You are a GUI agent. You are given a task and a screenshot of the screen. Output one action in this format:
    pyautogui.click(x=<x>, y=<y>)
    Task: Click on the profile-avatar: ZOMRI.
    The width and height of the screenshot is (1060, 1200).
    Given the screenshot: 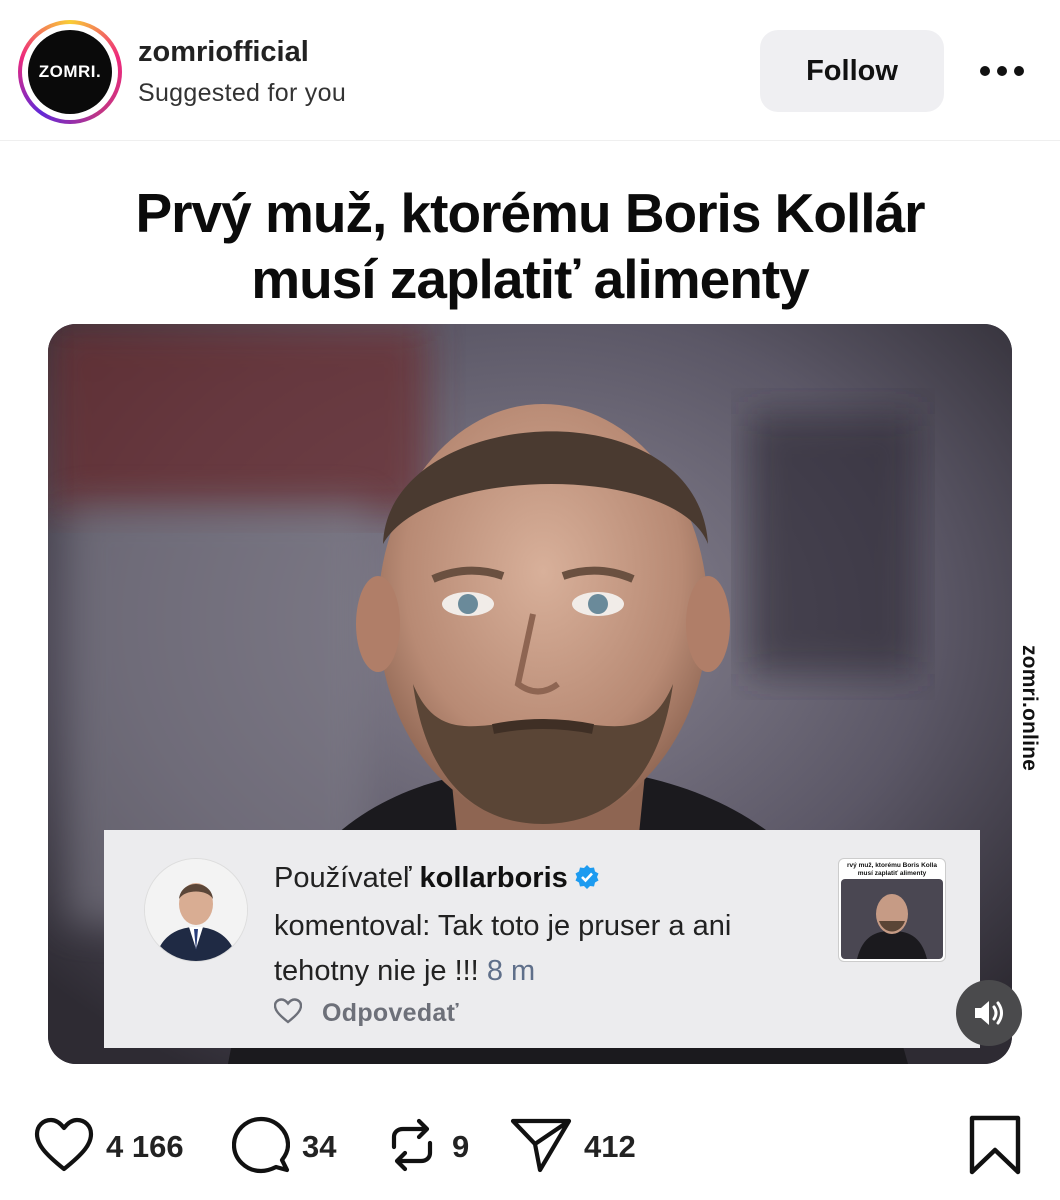 What is the action you would take?
    pyautogui.click(x=70, y=72)
    